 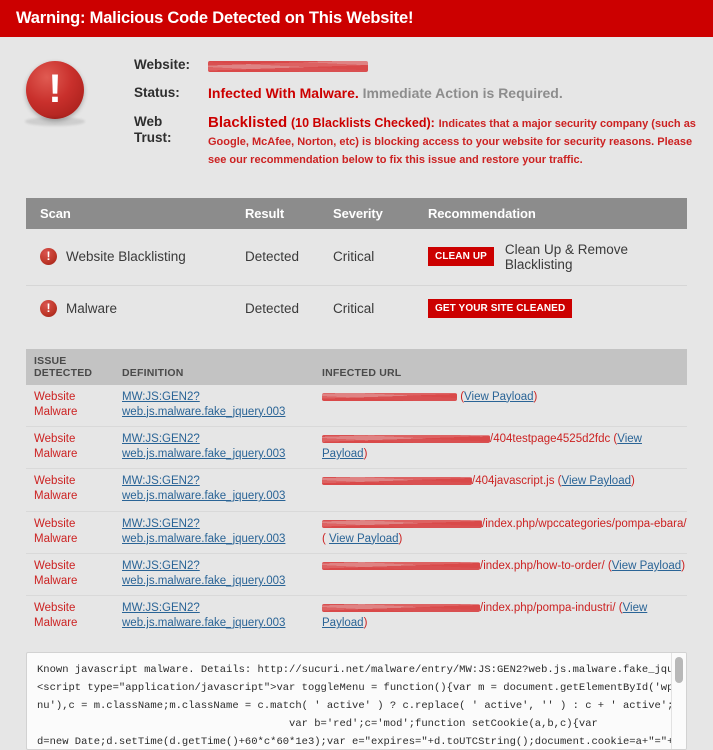 I want to click on issues-table-header-row: ISSUE DETECTED DEFINITION INFECTED URL, so click(x=356, y=366).